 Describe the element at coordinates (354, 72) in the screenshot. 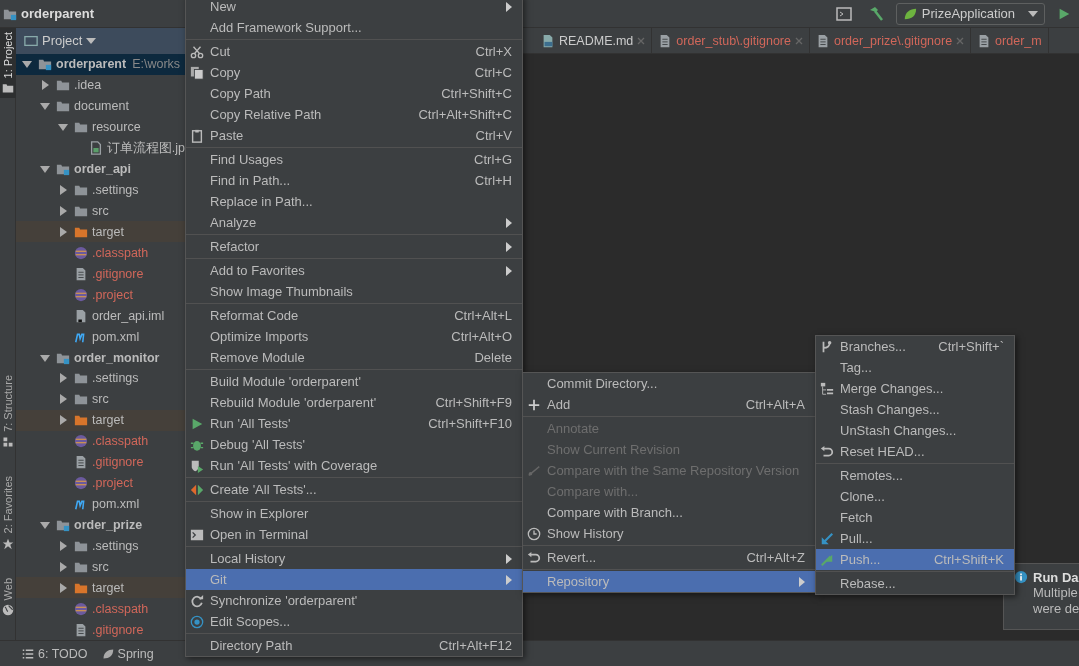

I see `menu-item: Copy Ctrl+C` at that location.